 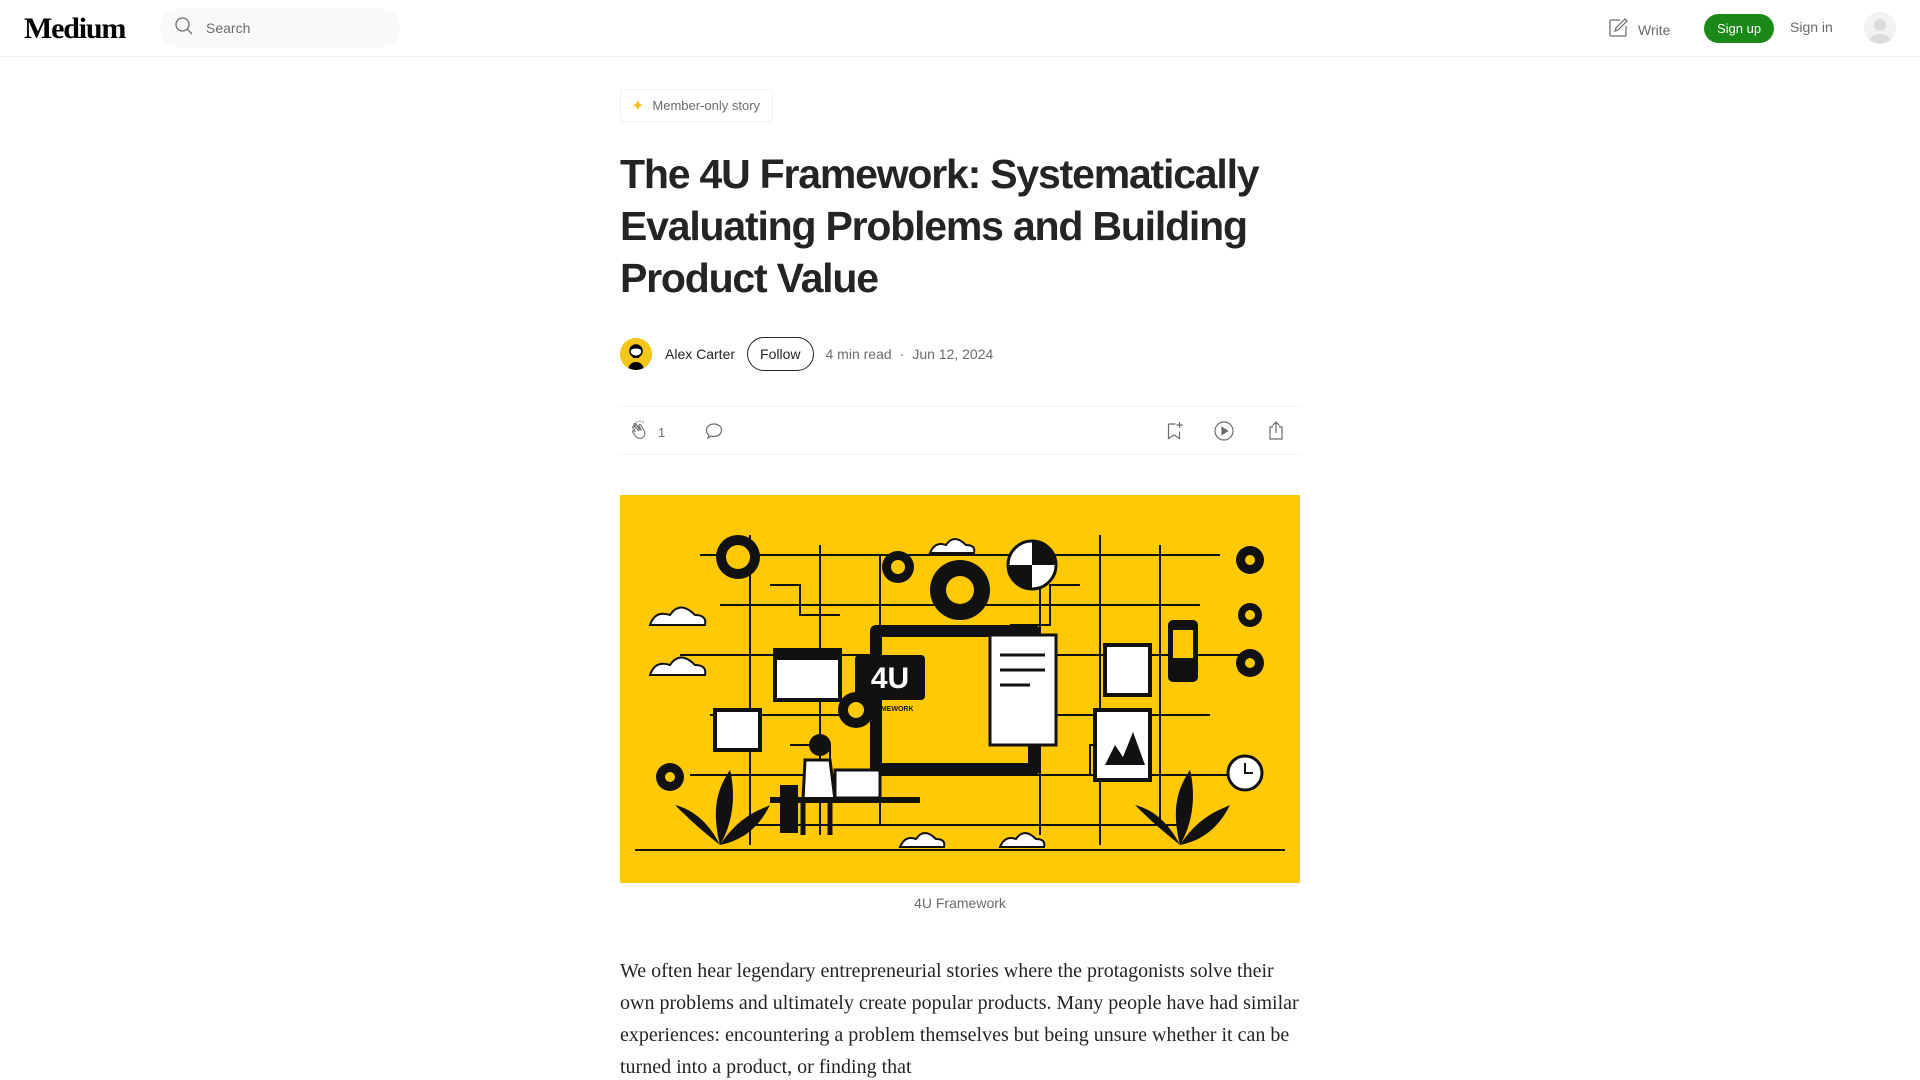 What do you see at coordinates (1654, 29) in the screenshot?
I see `write-label: Write` at bounding box center [1654, 29].